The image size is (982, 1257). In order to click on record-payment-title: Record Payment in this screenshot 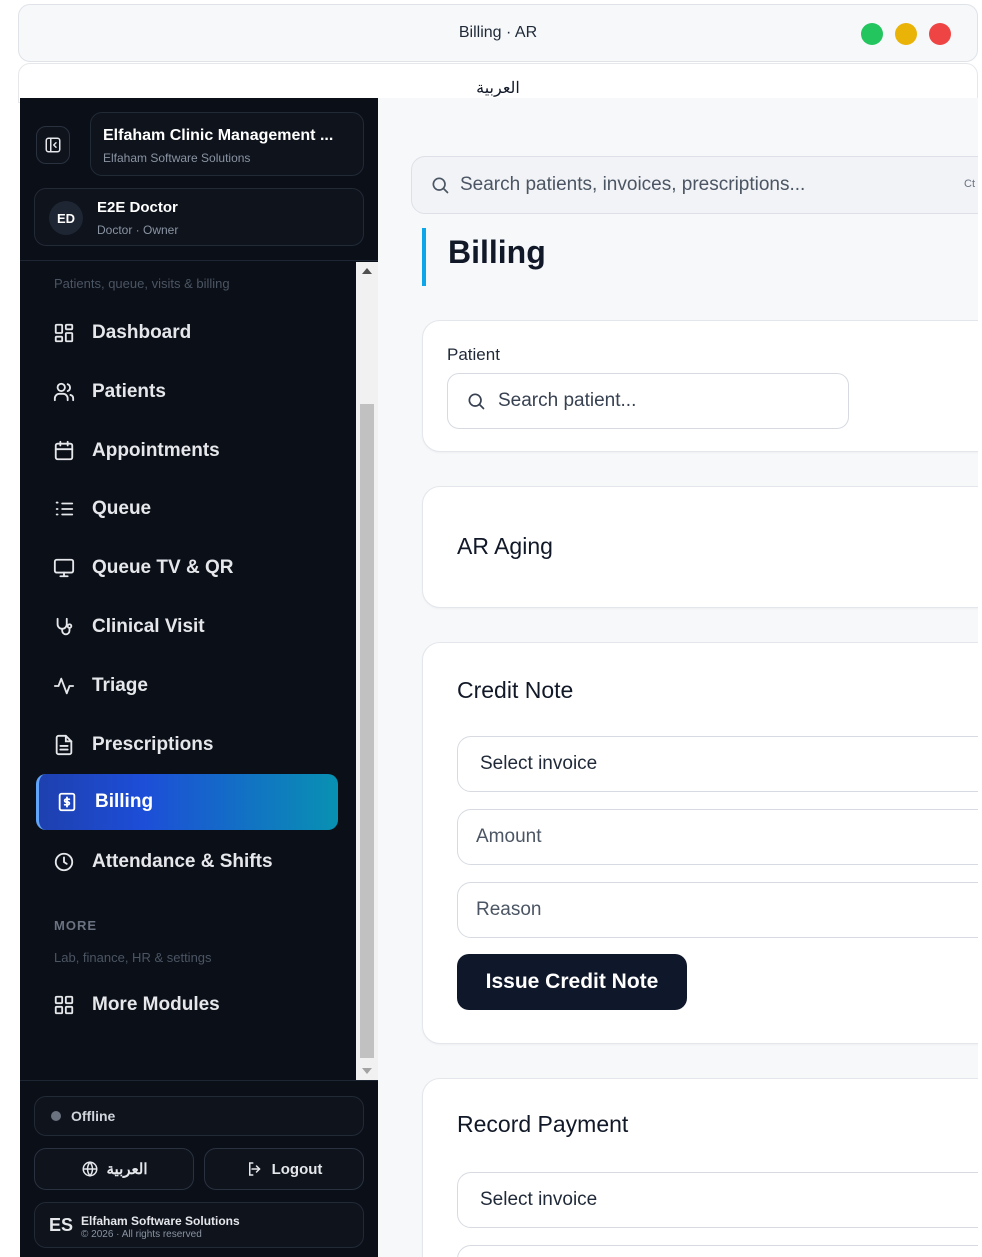, I will do `click(543, 1124)`.